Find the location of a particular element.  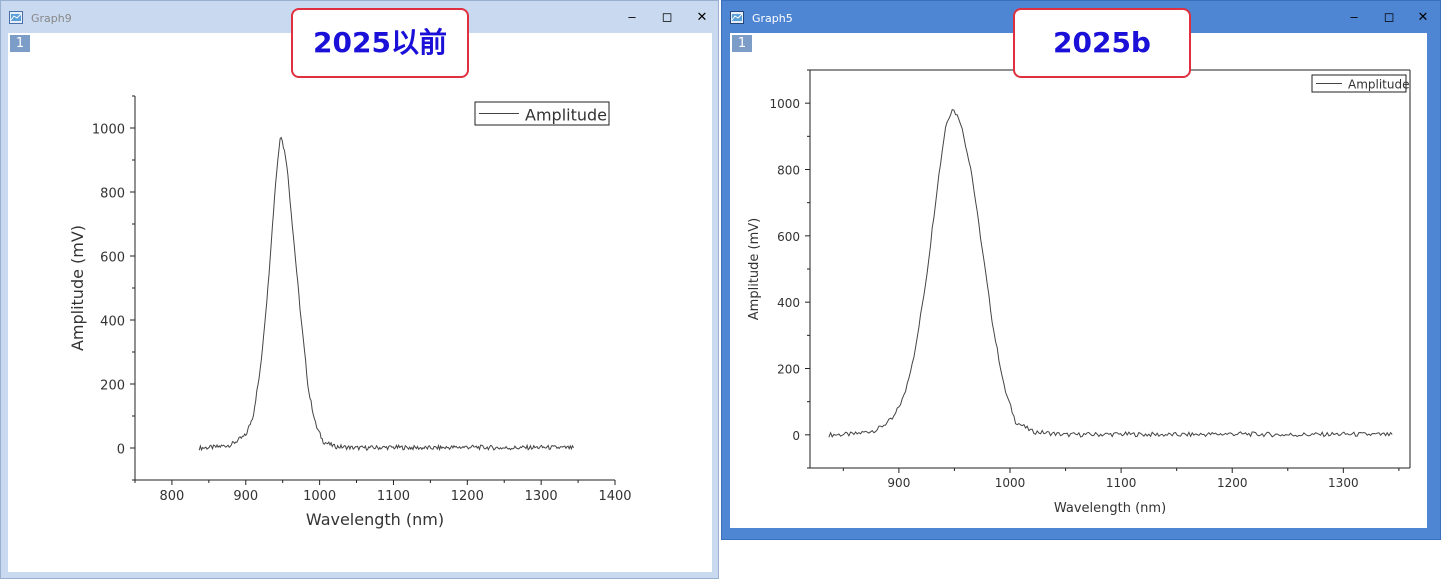

version-callout: 2025以前 is located at coordinates (380, 43).